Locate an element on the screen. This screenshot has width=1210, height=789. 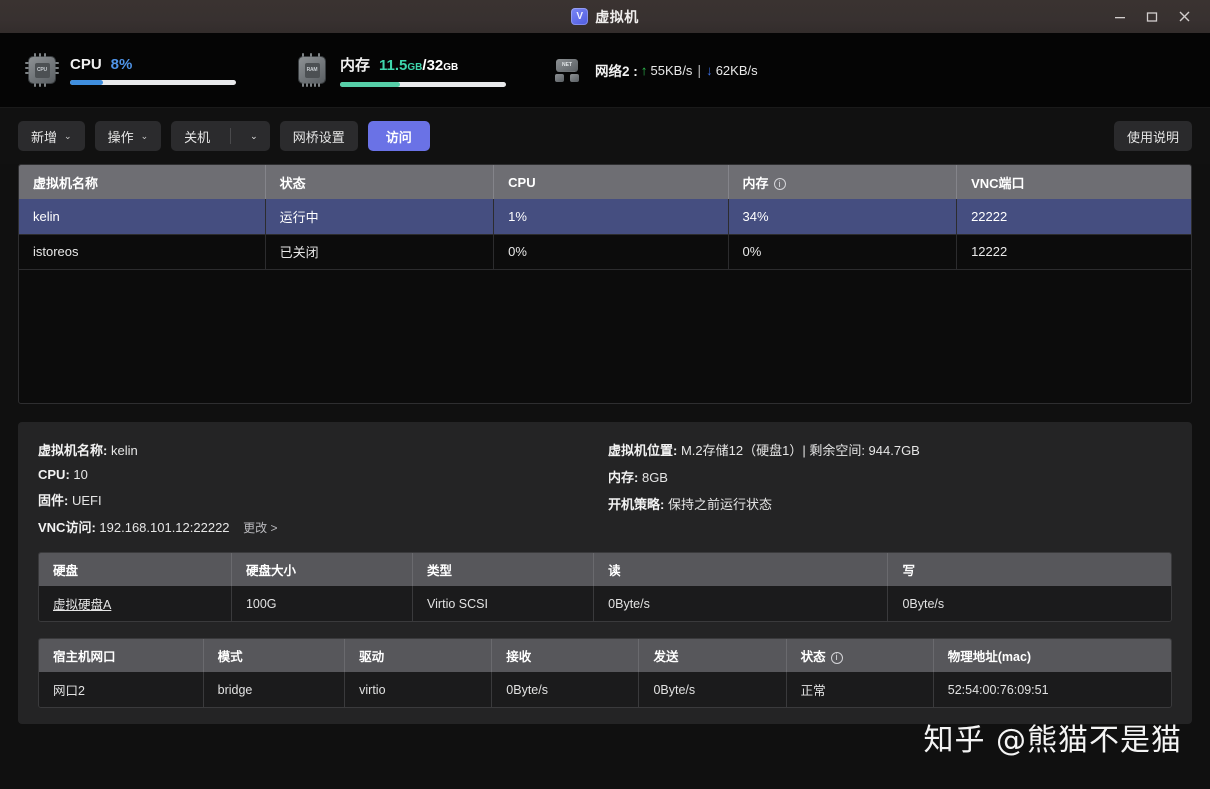
column-header-disk-size: 硬盘大小 is located at coordinates (322, 569).